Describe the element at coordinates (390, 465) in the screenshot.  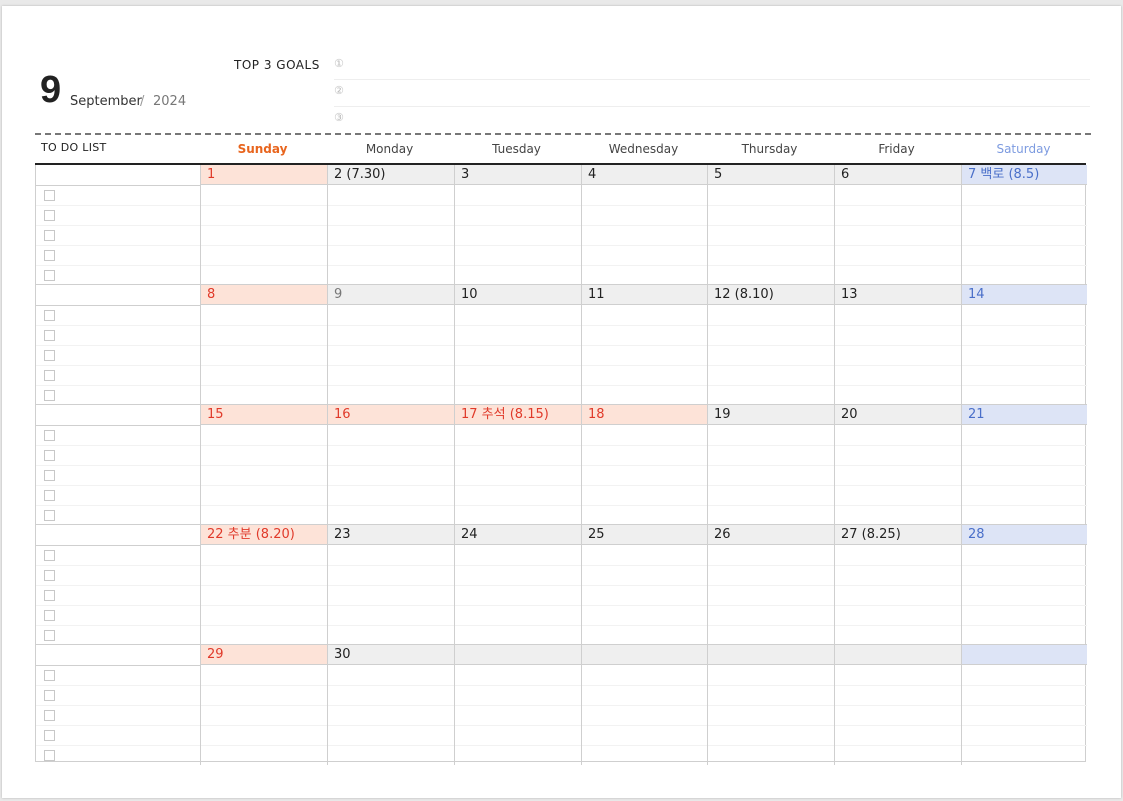
I see `day-cell: 16` at that location.